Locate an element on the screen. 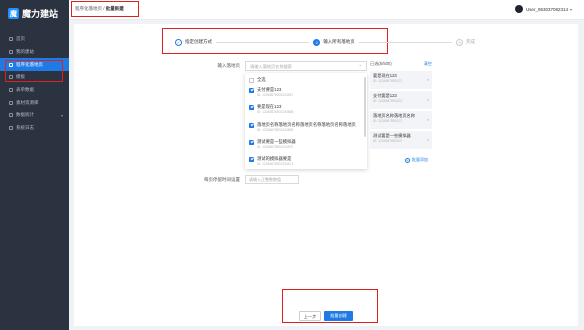 The height and width of the screenshot is (330, 584). time-input: 请输入正整数数值 is located at coordinates (272, 179).